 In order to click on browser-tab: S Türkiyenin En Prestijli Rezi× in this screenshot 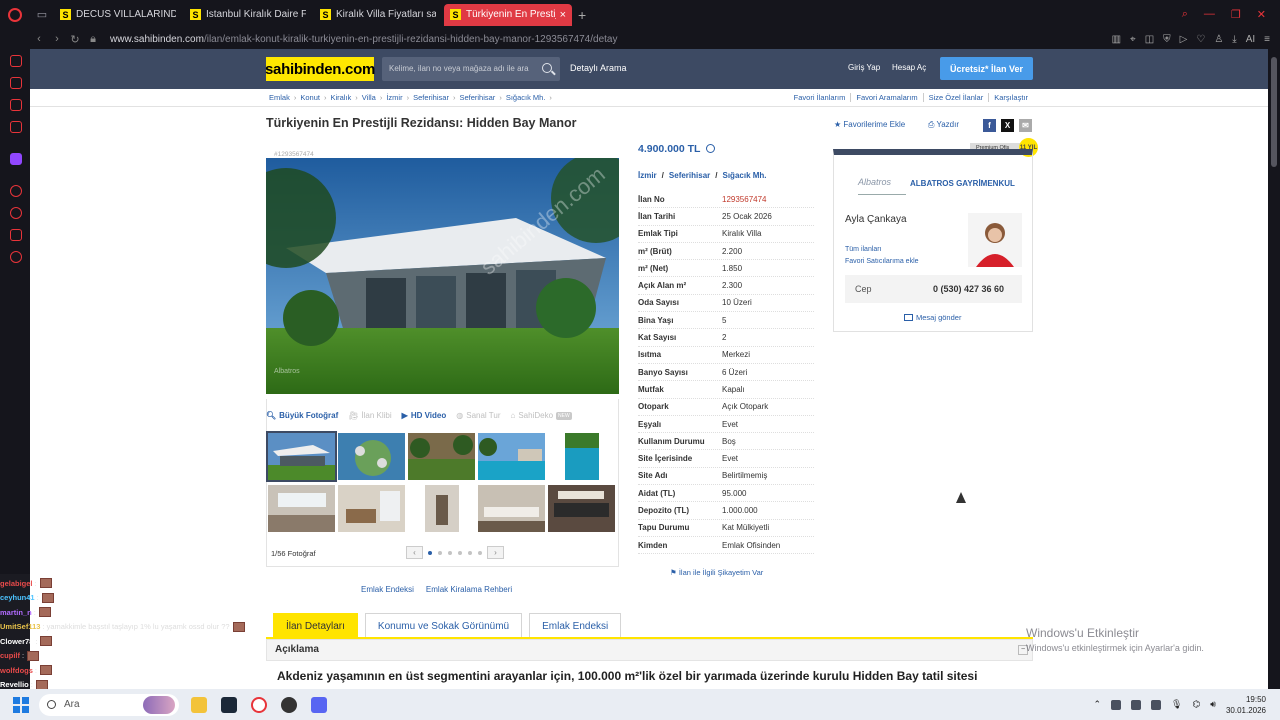, I will do `click(508, 14)`.